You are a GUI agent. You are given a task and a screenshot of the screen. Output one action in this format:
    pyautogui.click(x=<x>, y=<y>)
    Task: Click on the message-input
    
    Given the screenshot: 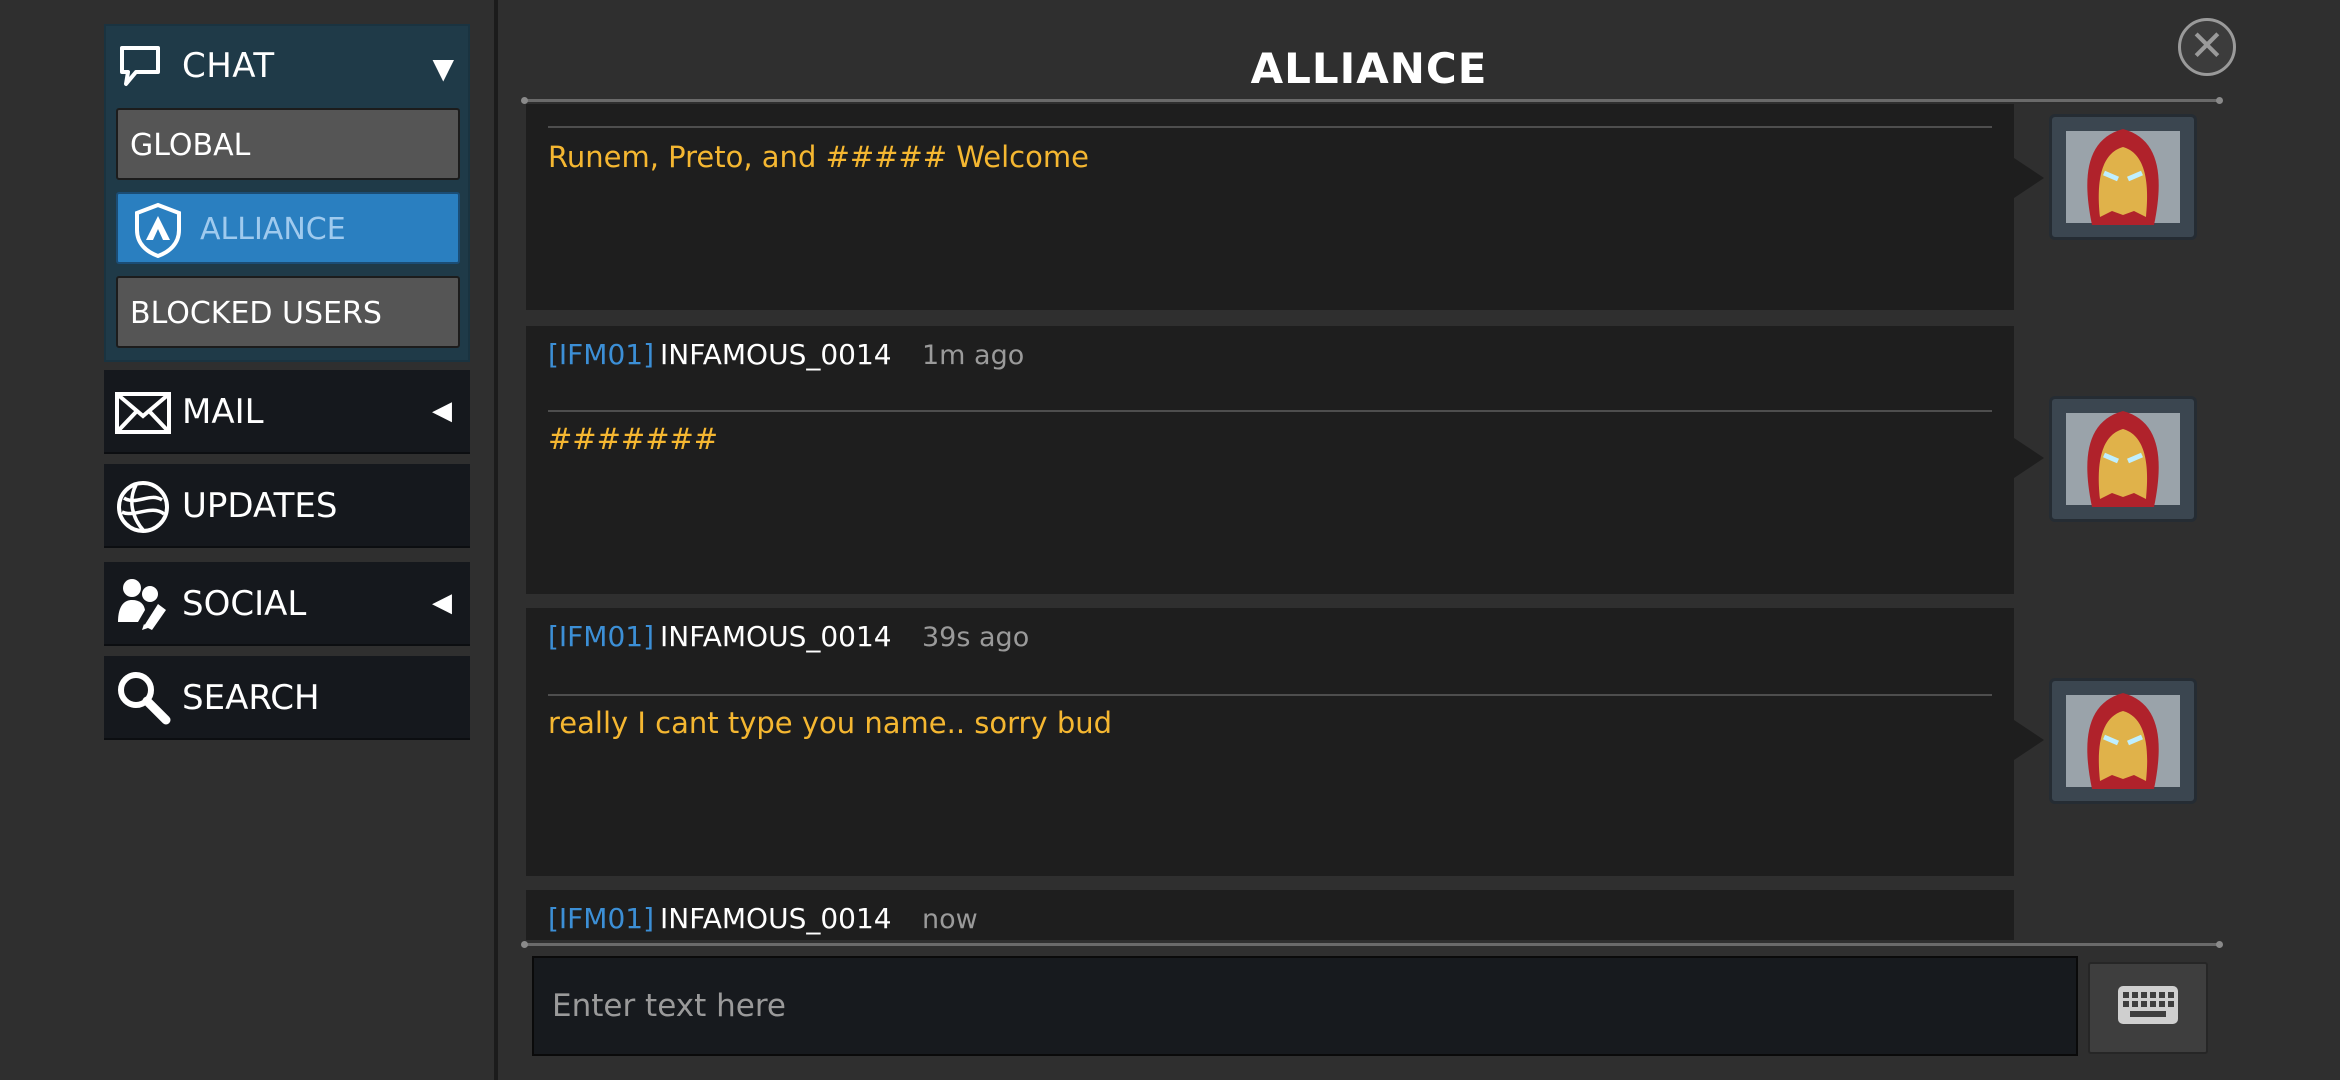 What is the action you would take?
    pyautogui.click(x=1305, y=1006)
    